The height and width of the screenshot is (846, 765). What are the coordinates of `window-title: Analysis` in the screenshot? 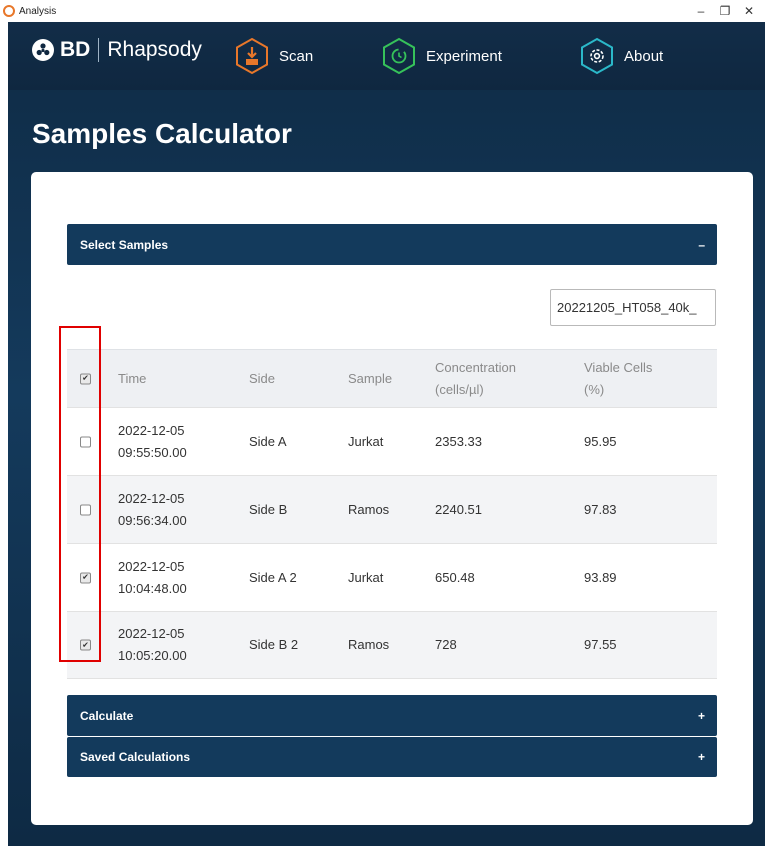 It's located at (38, 11).